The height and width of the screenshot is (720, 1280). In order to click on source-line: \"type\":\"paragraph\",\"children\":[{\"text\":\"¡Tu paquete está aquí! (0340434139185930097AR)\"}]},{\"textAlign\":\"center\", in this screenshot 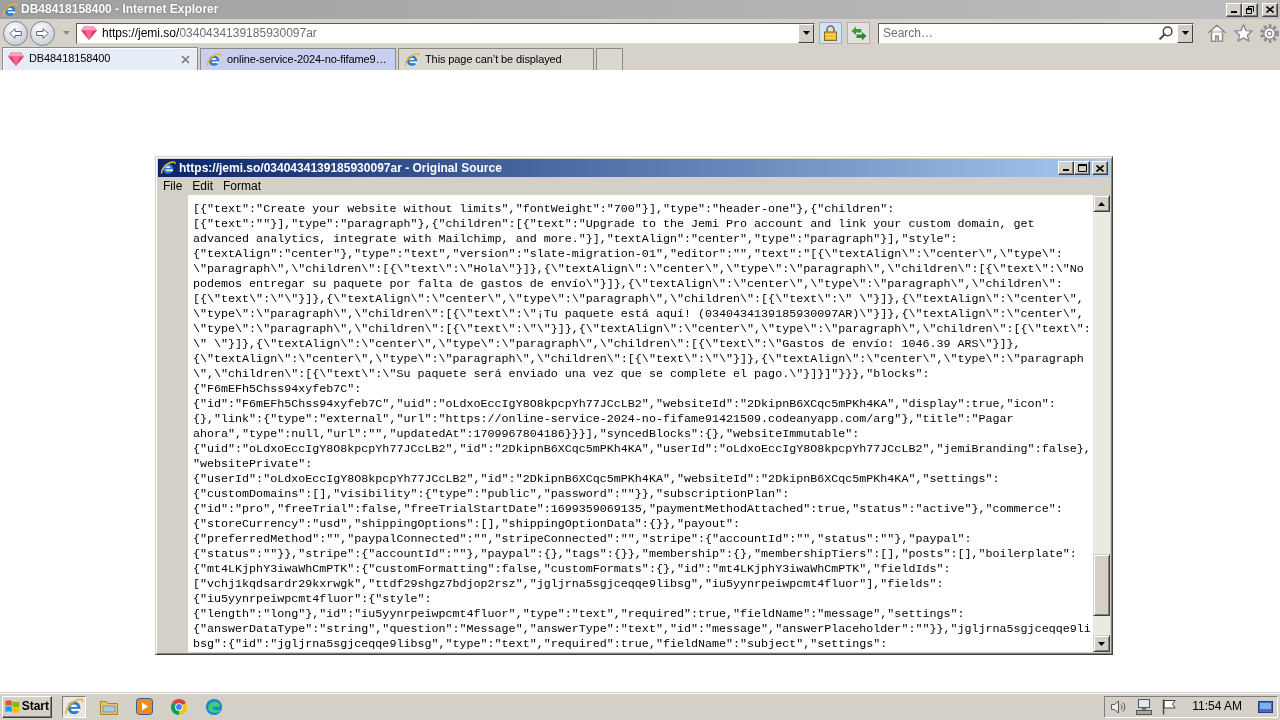, I will do `click(638, 314)`.